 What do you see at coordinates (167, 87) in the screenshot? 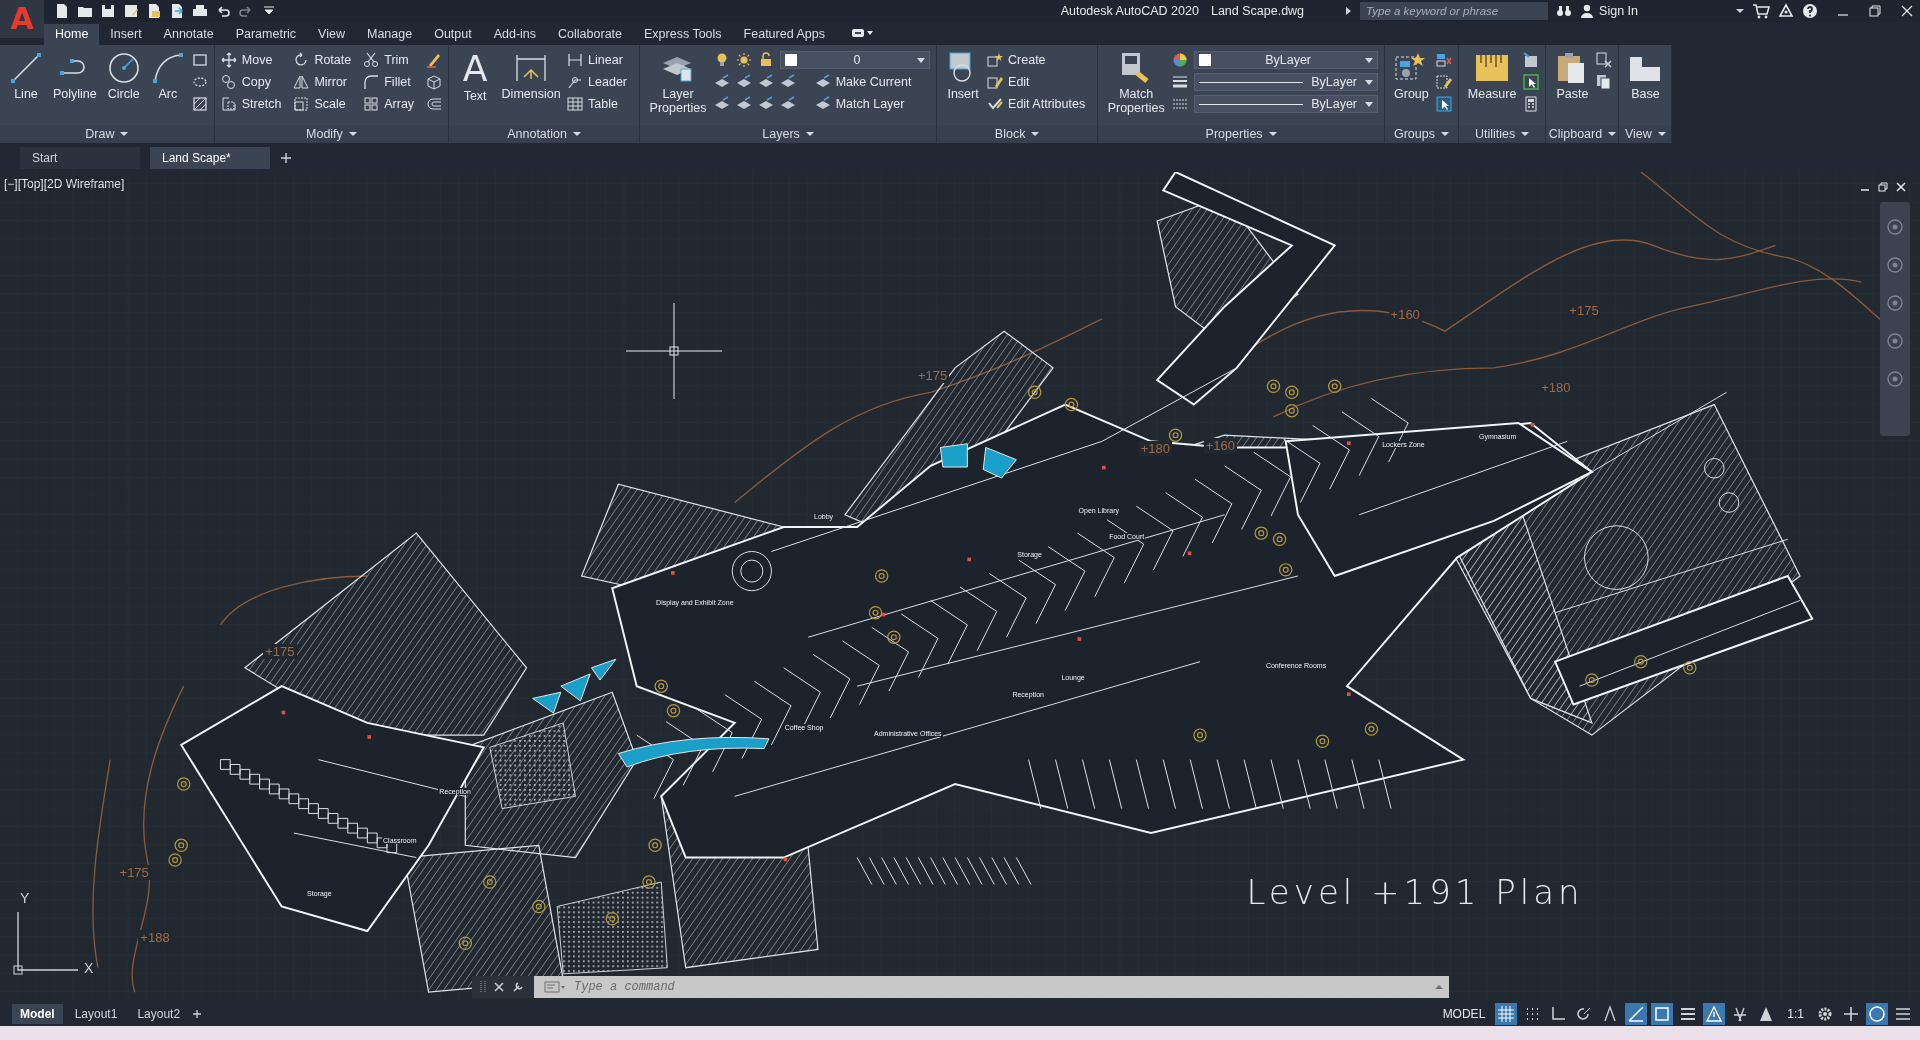
I see `ribbon-tool-button: Arc` at bounding box center [167, 87].